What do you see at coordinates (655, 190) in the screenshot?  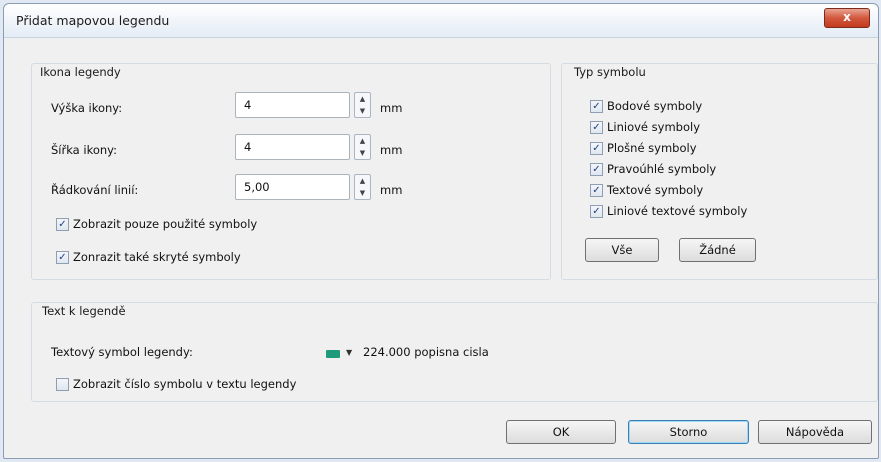 I see `text-symbols-label: Textové symboly` at bounding box center [655, 190].